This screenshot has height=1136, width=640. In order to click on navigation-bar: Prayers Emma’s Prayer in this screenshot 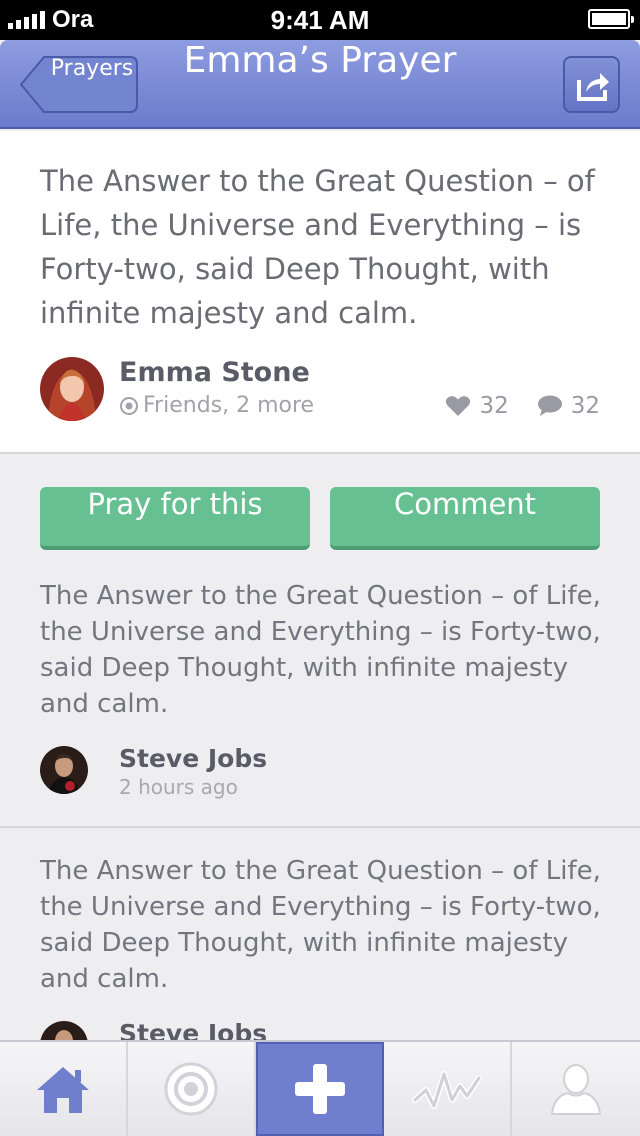, I will do `click(320, 84)`.